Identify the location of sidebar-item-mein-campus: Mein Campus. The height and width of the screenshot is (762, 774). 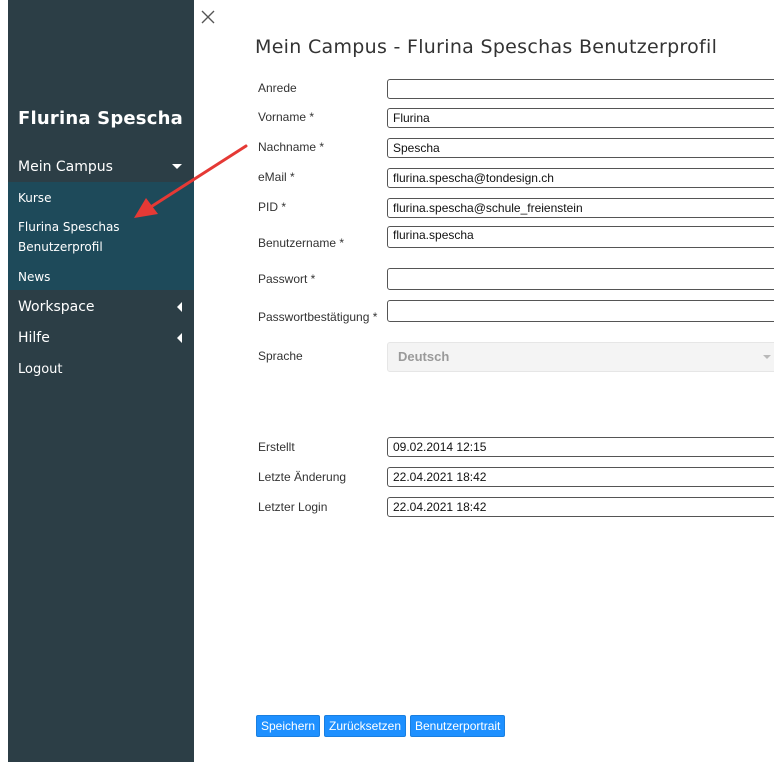
(101, 167).